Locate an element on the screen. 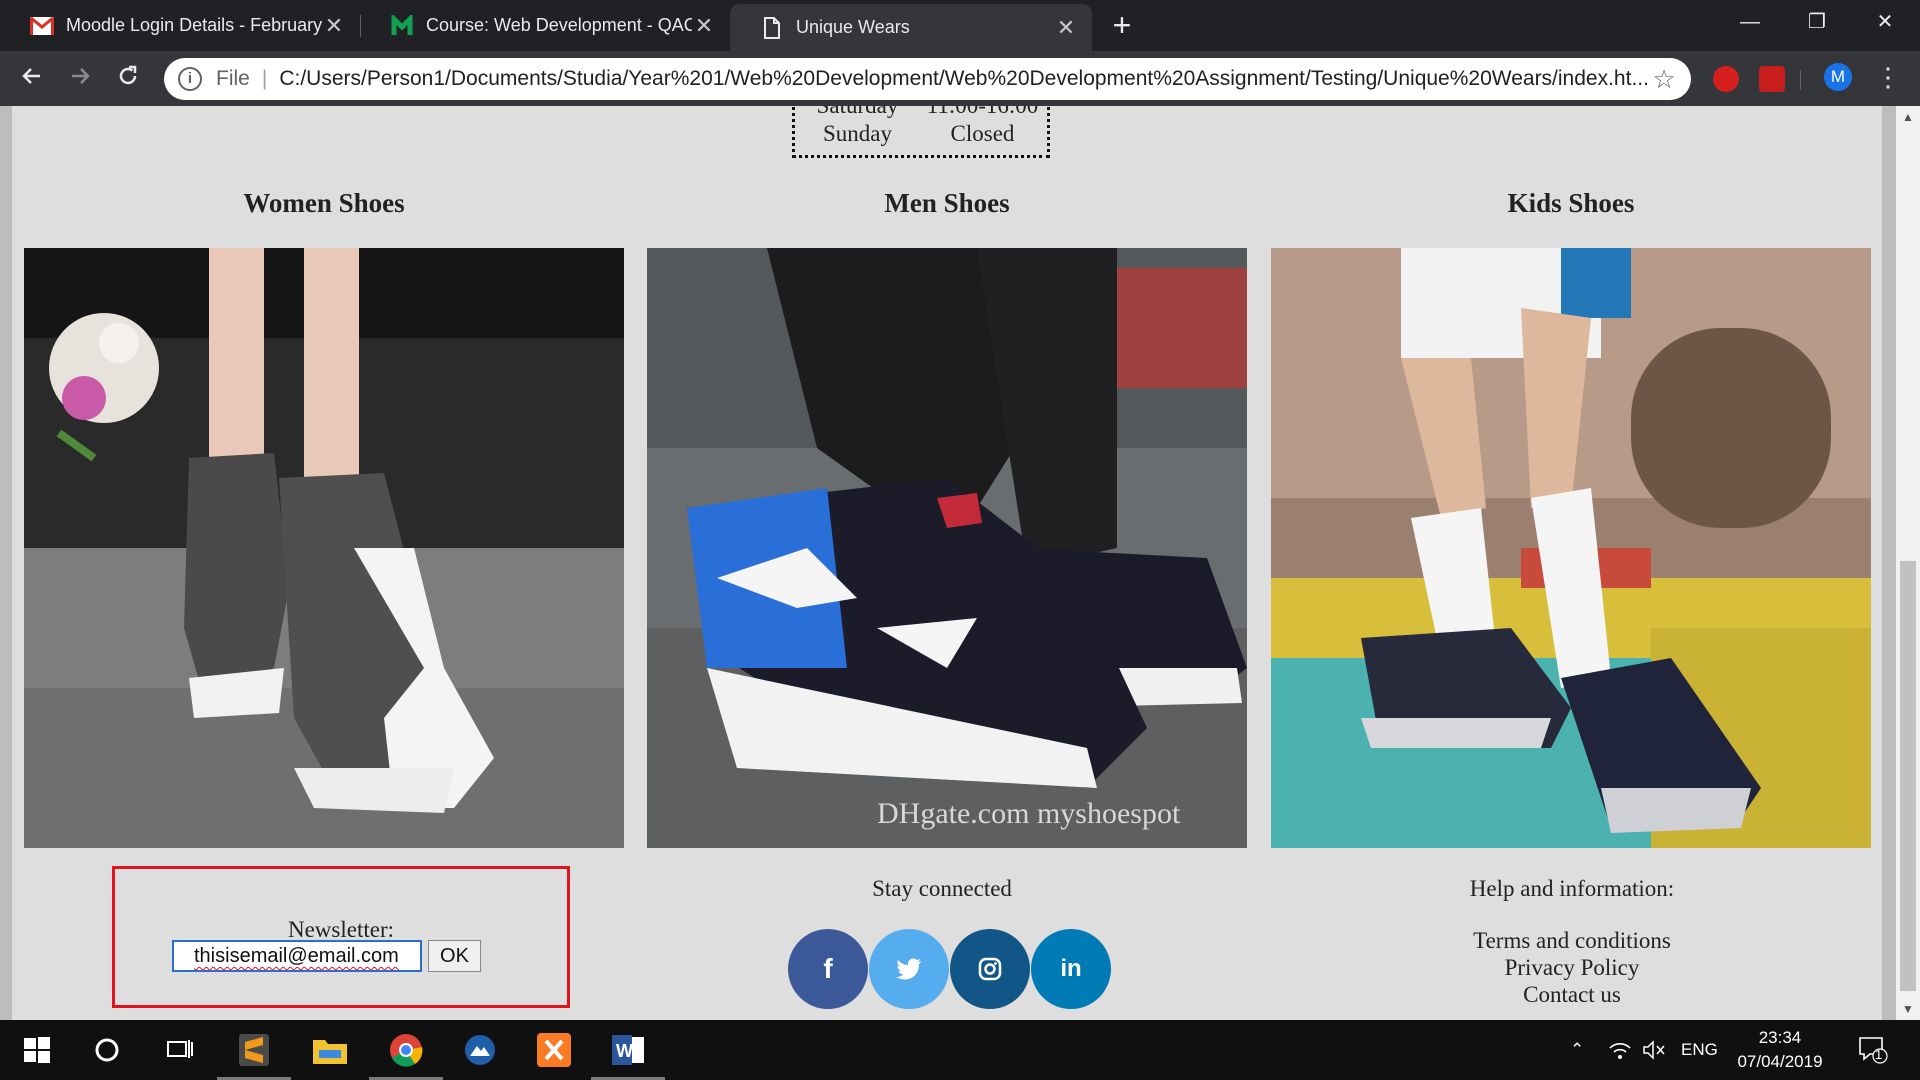 Image resolution: width=1920 pixels, height=1080 pixels. address-scheme: File is located at coordinates (233, 78).